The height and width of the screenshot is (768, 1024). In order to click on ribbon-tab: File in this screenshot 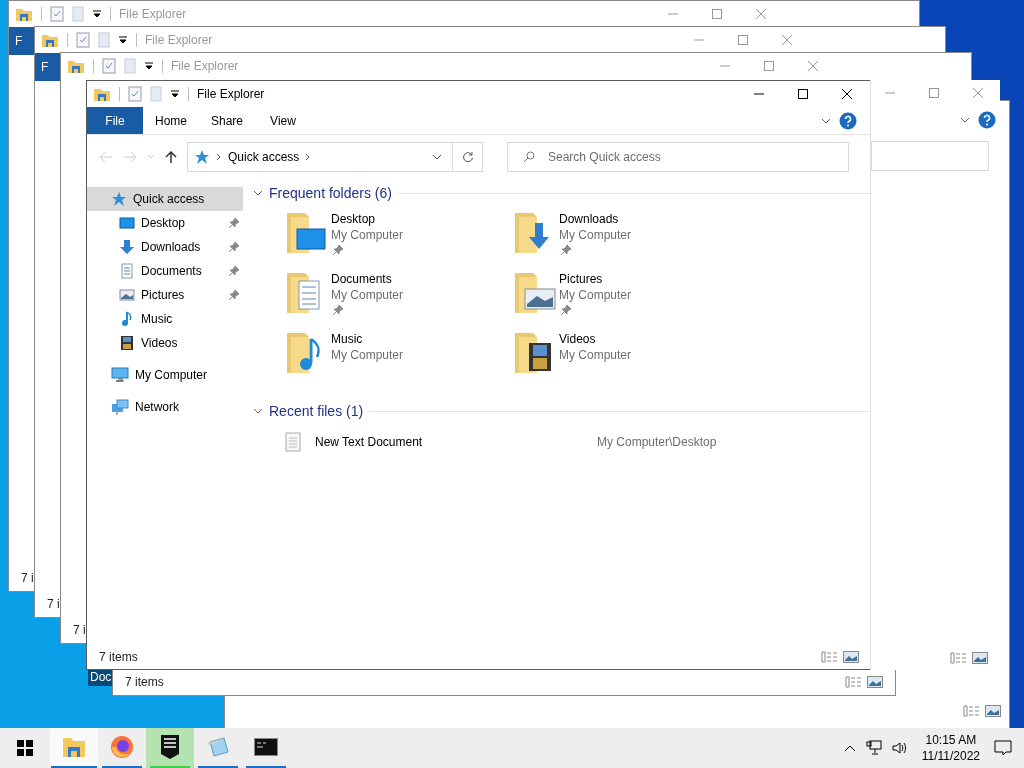, I will do `click(115, 120)`.